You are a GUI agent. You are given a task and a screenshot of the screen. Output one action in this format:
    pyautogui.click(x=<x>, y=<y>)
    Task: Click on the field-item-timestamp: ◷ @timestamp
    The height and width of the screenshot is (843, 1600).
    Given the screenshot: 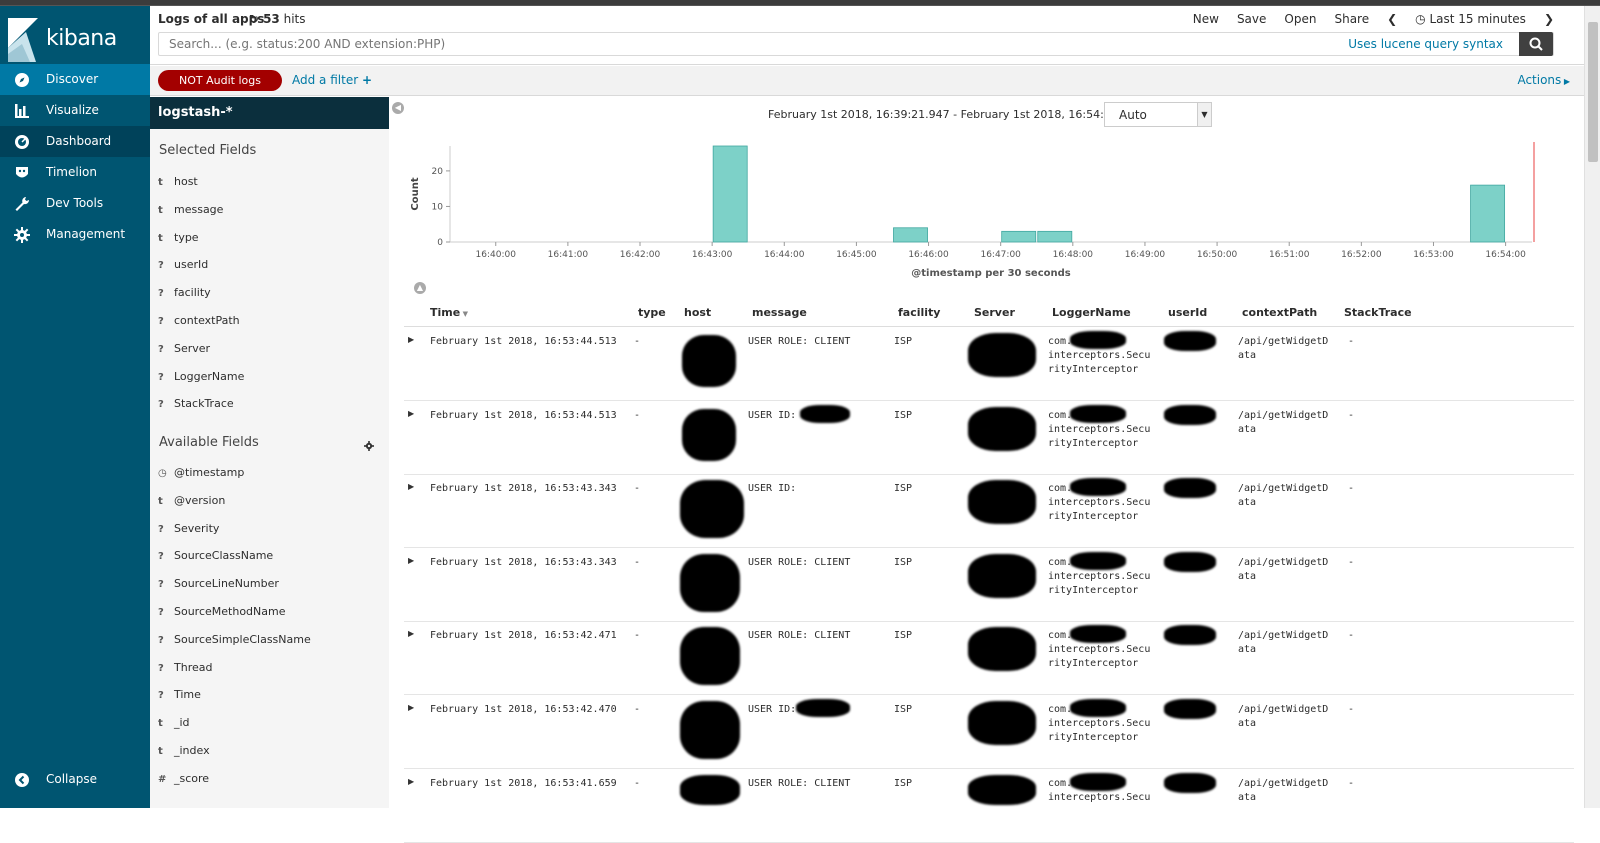 What is the action you would take?
    pyautogui.click(x=201, y=472)
    